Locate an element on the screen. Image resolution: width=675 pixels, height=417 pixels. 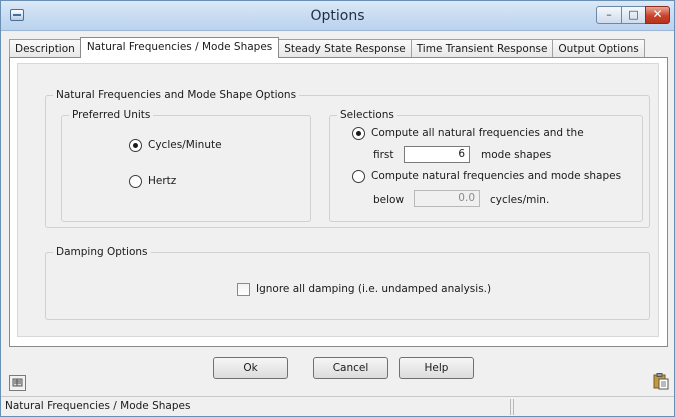
compute-all-radio is located at coordinates (358, 133).